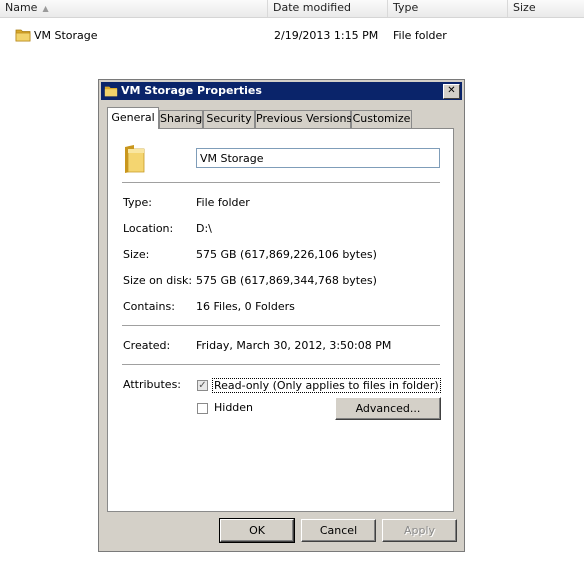 This screenshot has width=584, height=585. What do you see at coordinates (338, 530) in the screenshot?
I see `cancel-button: Cancel` at bounding box center [338, 530].